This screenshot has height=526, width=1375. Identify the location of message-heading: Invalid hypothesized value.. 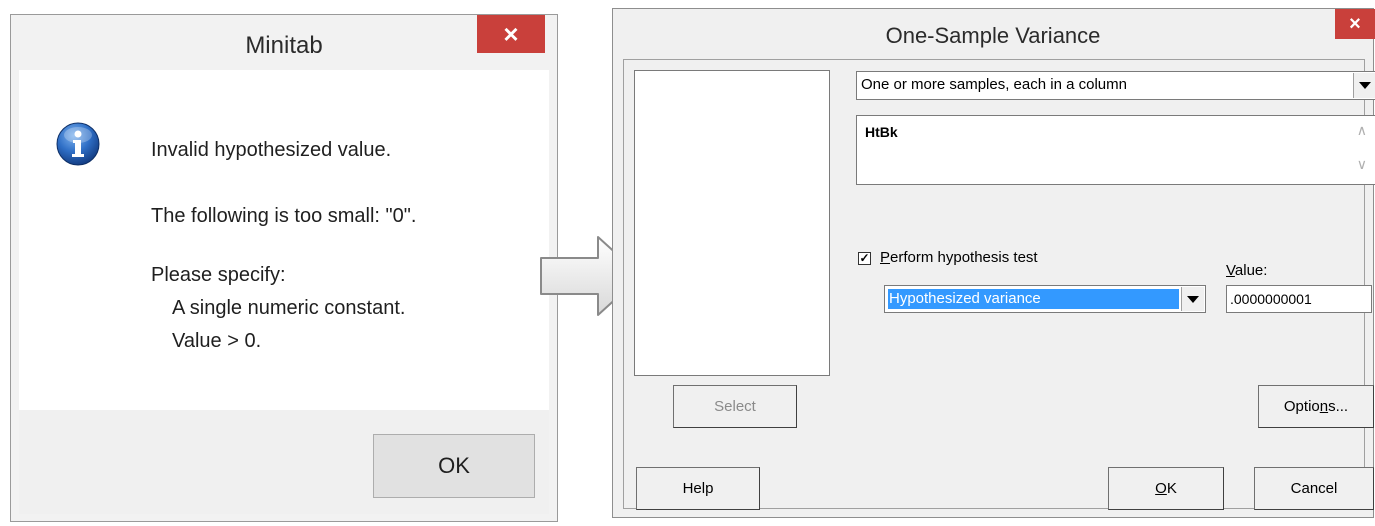
(271, 150).